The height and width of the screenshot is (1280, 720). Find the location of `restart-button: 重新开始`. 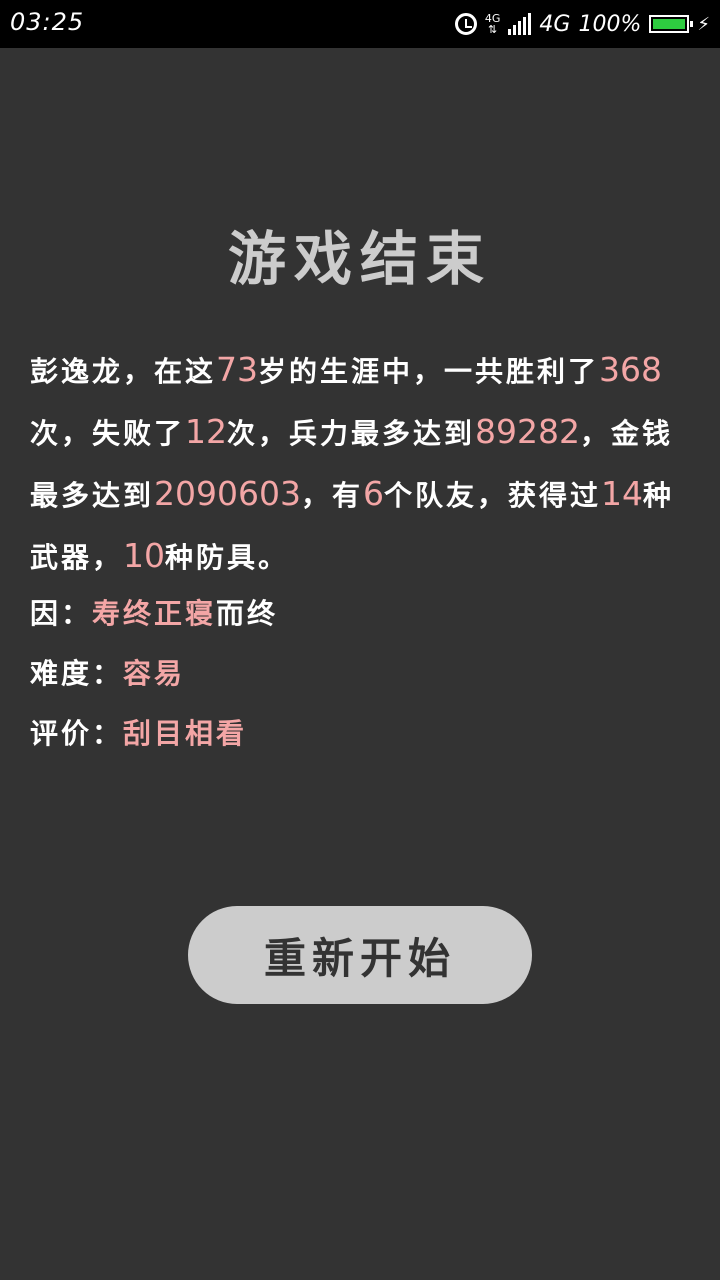

restart-button: 重新开始 is located at coordinates (360, 955).